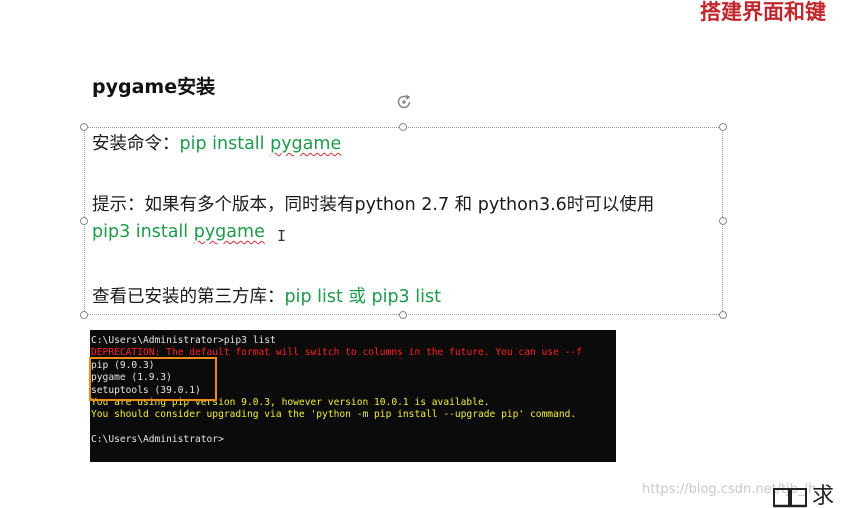  I want to click on resize-handle-top-right, so click(723, 127).